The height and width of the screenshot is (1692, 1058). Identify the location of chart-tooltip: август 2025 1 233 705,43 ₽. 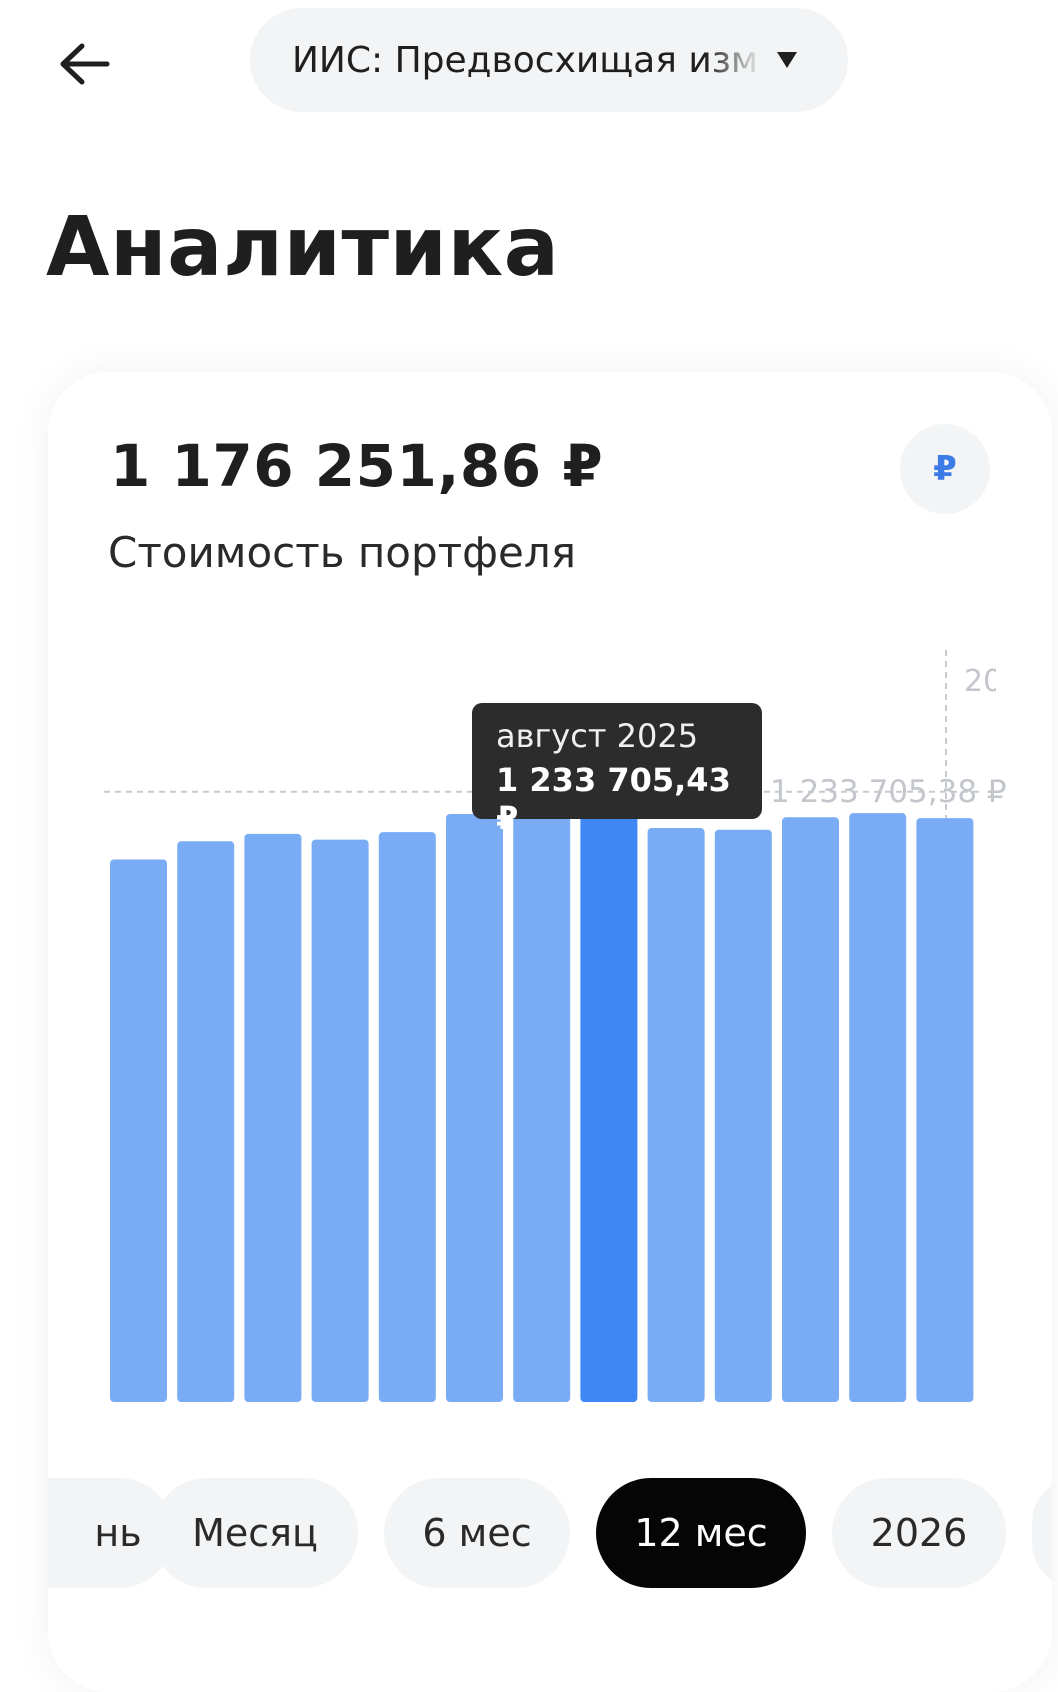
(617, 770).